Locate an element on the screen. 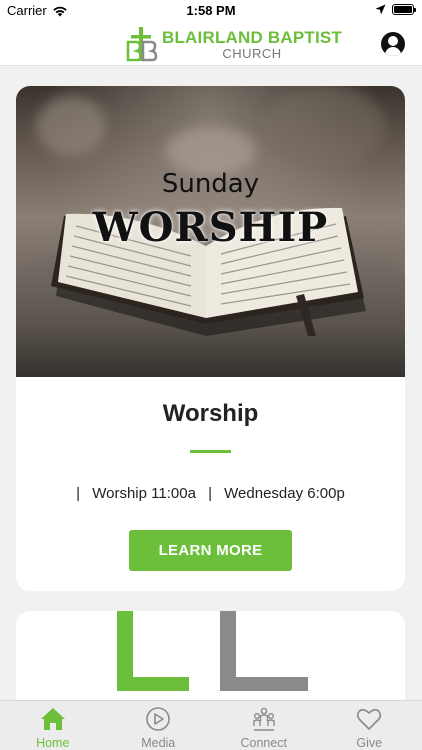 The width and height of the screenshot is (422, 750). status-time: 1:58 PM is located at coordinates (211, 10).